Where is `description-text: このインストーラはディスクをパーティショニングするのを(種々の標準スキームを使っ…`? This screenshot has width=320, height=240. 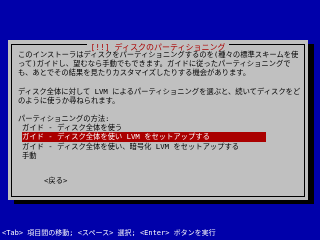 description-text: このインストーラはディスクをパーティショニングするのを(種々の標準スキームを使っ… is located at coordinates (158, 64).